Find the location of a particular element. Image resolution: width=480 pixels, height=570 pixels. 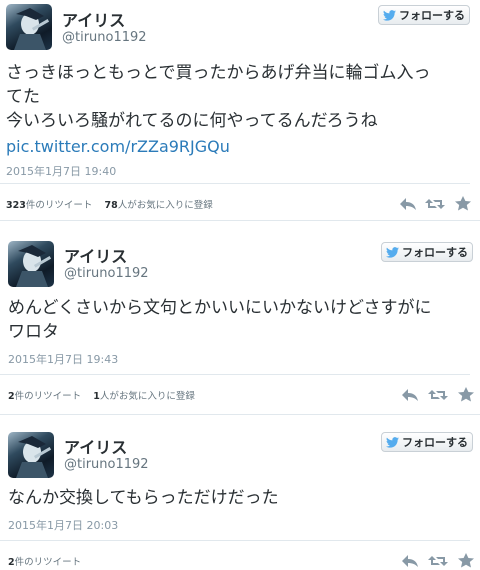

favorite-count: 1 is located at coordinates (96, 396).